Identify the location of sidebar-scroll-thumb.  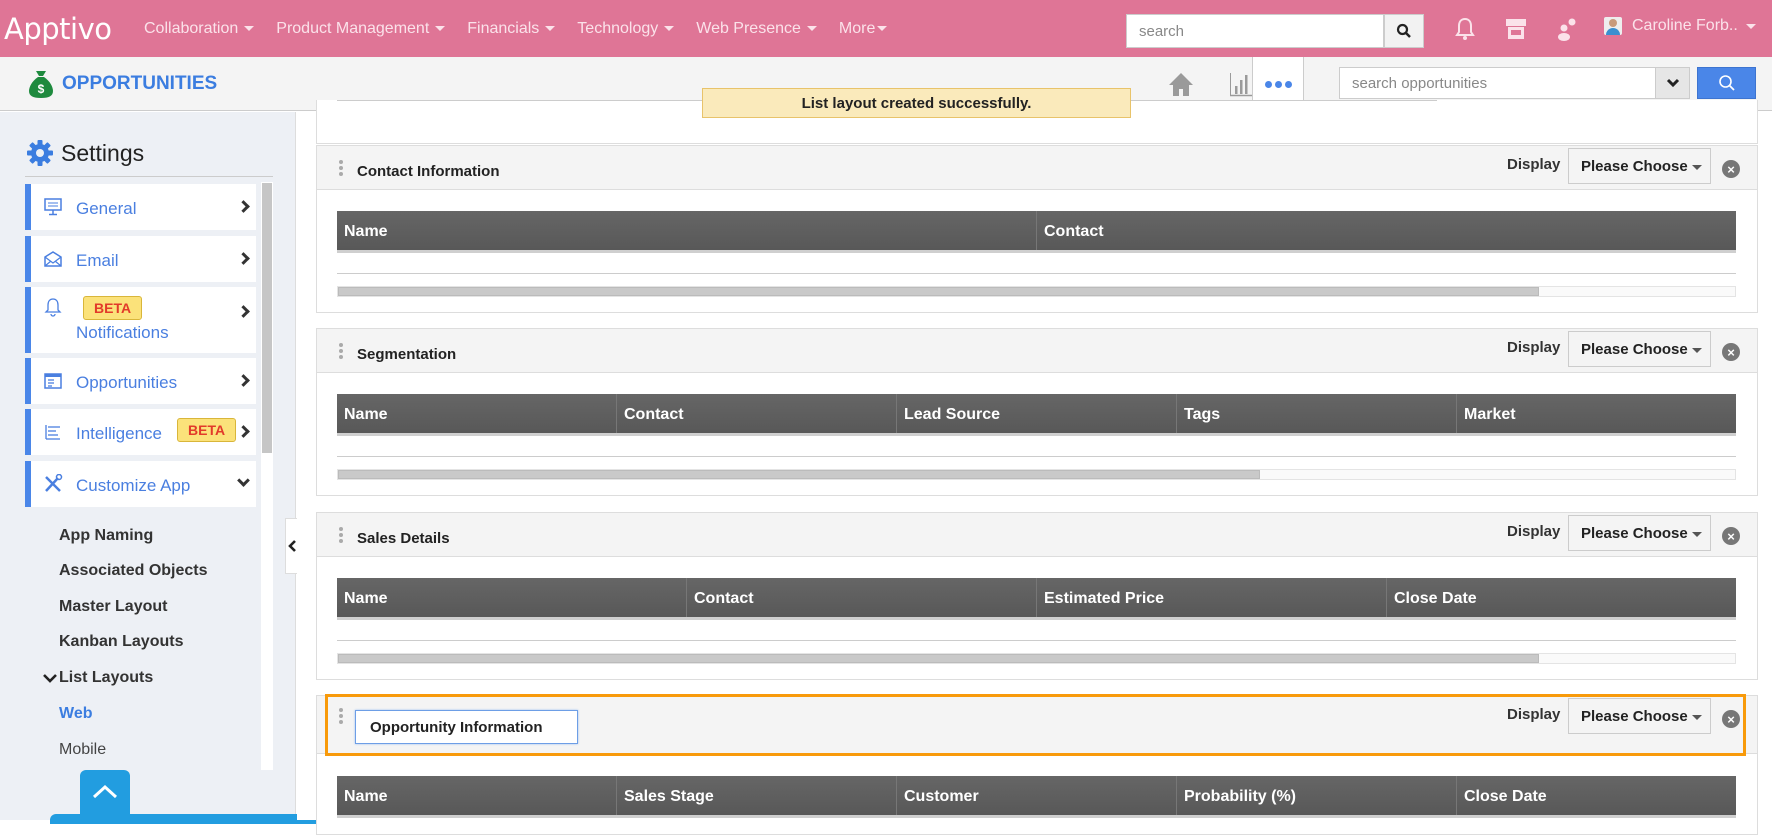
(267, 318).